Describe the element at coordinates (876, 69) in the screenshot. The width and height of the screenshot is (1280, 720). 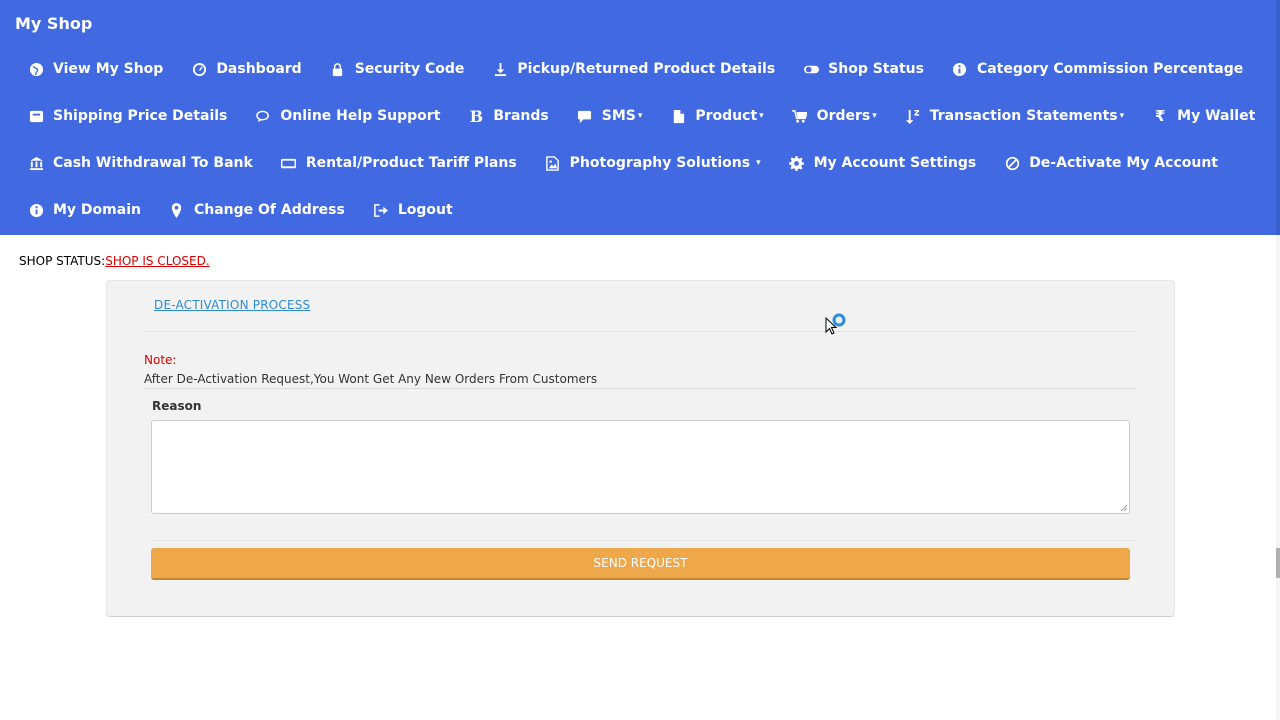
I see `nav-label: Shop Status` at that location.